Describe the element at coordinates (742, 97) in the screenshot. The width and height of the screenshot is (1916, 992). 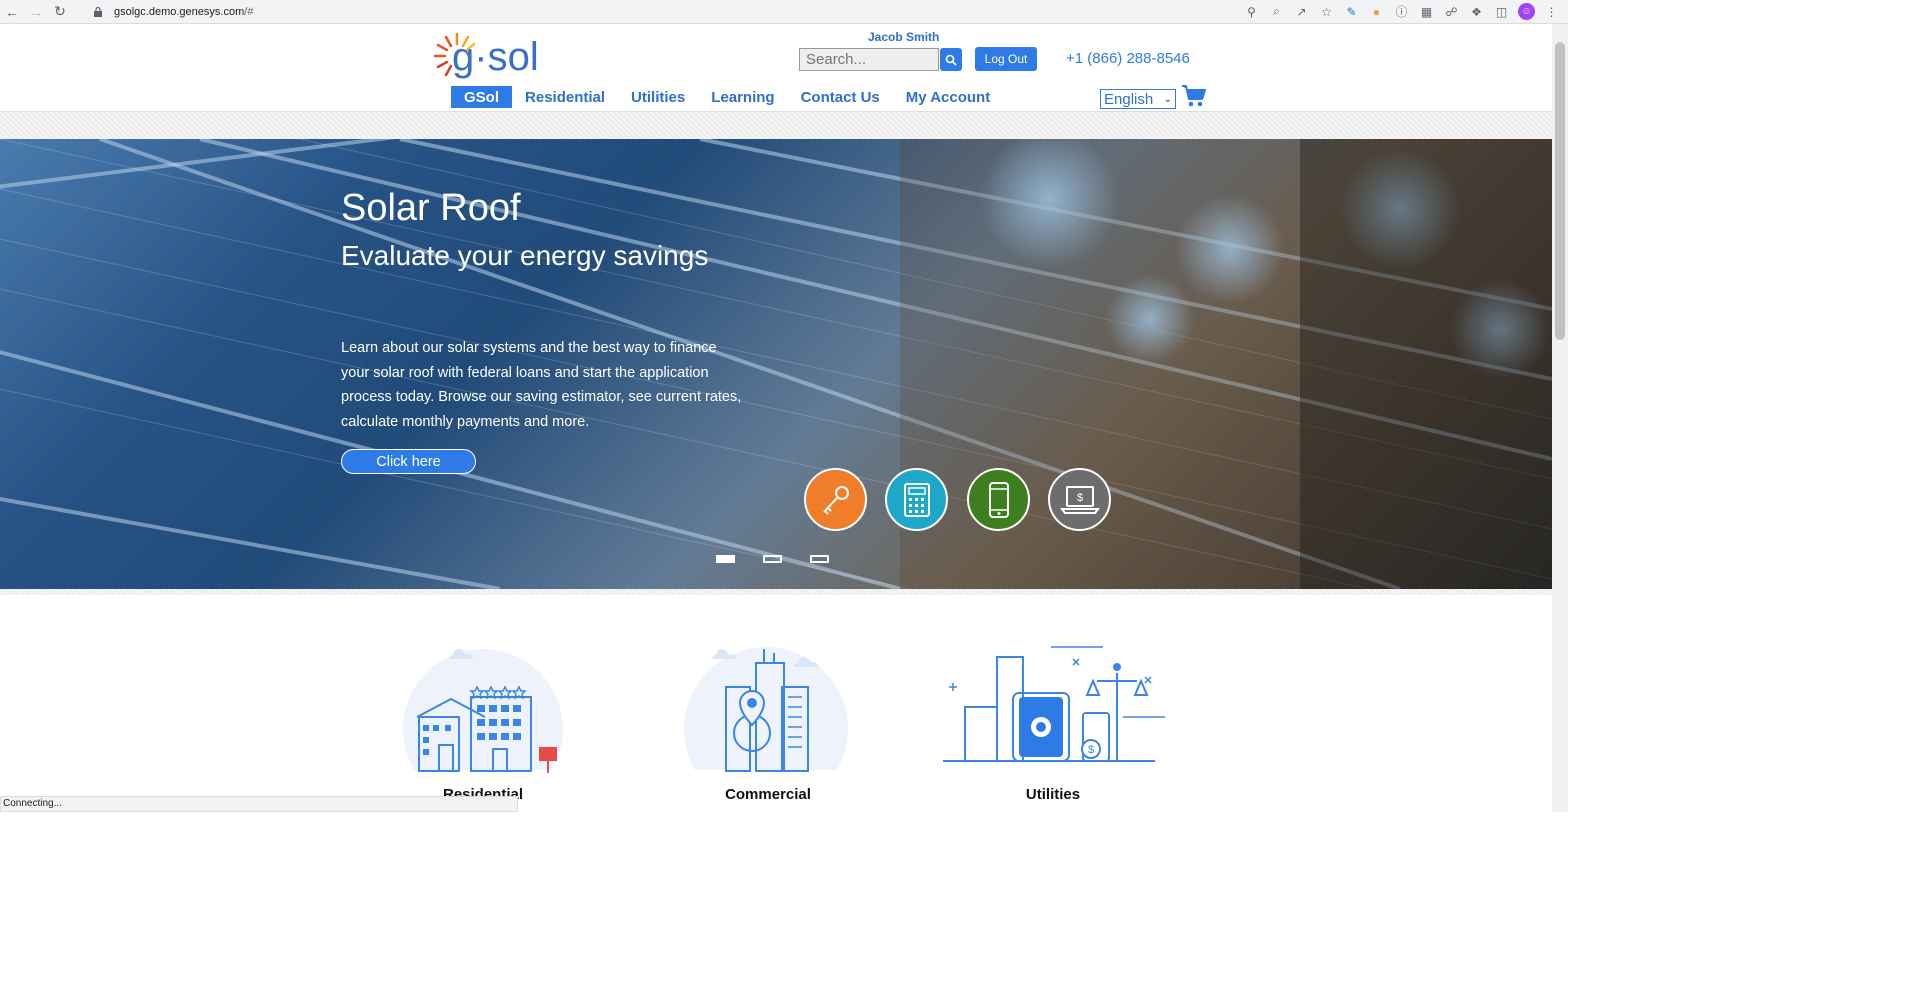
I see `nav-item-learning: Learning` at that location.